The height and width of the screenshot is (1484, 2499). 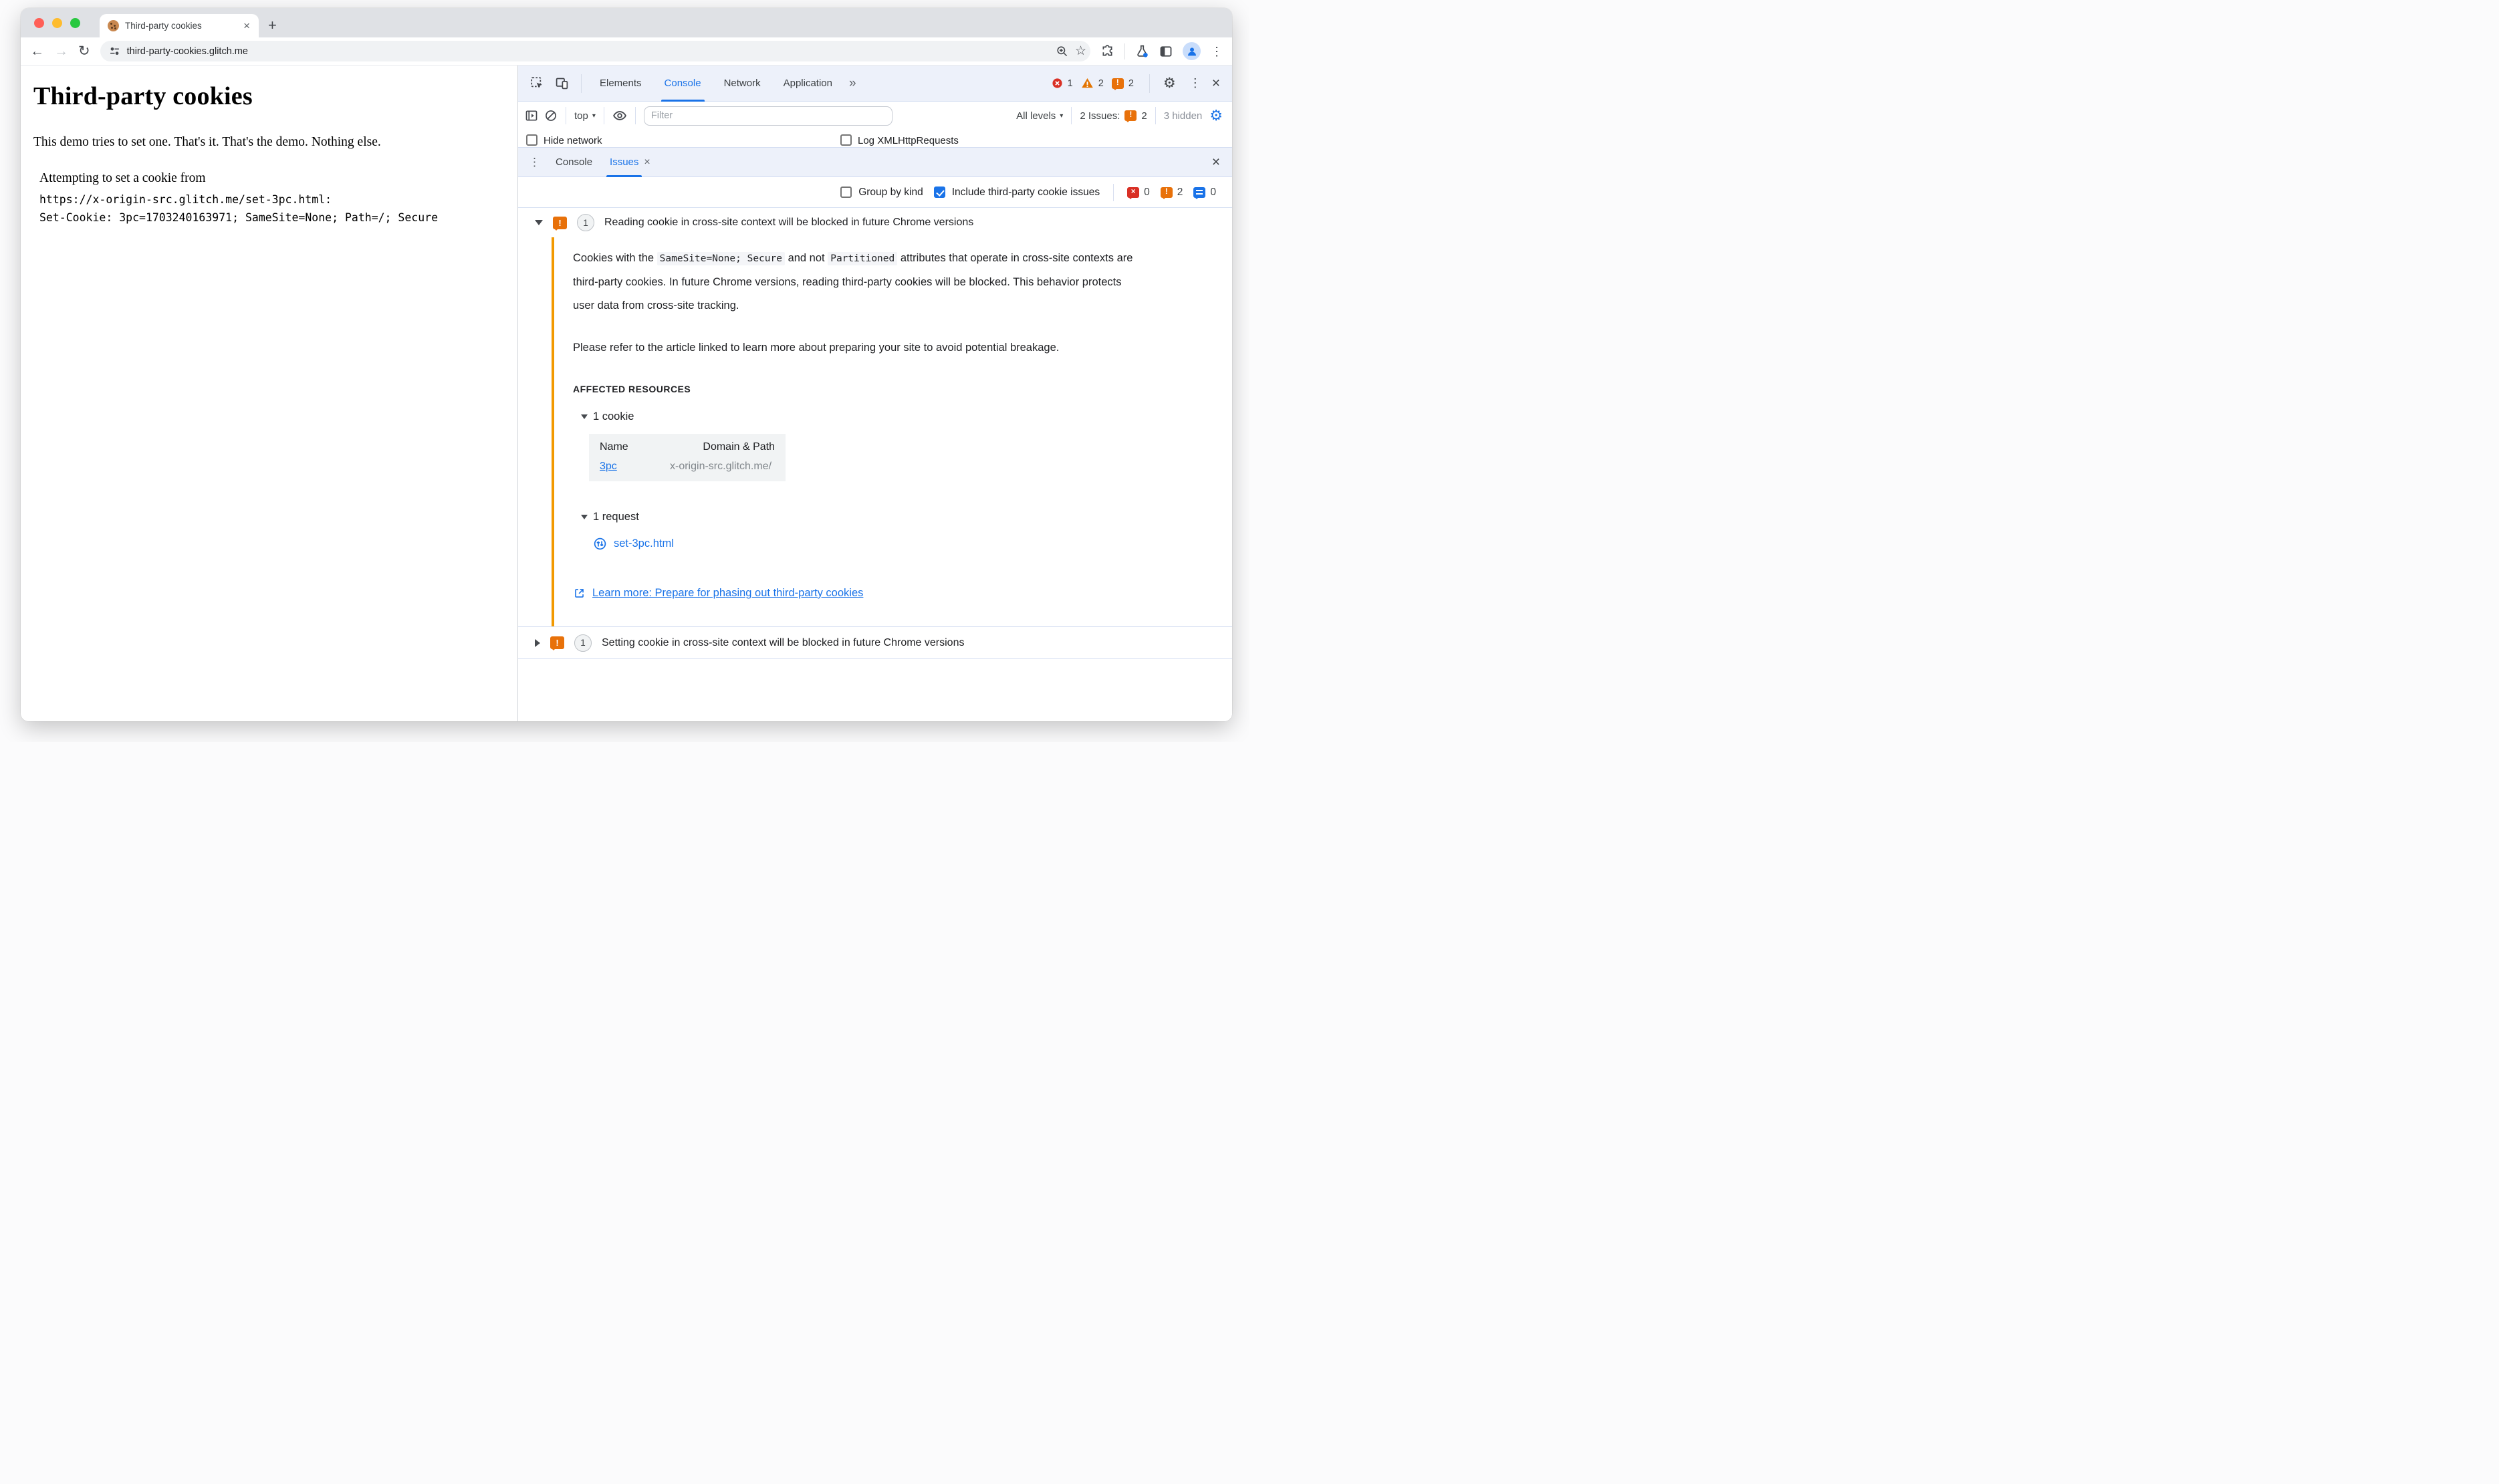 I want to click on log-level-selector: All levels ▾, so click(x=1039, y=116).